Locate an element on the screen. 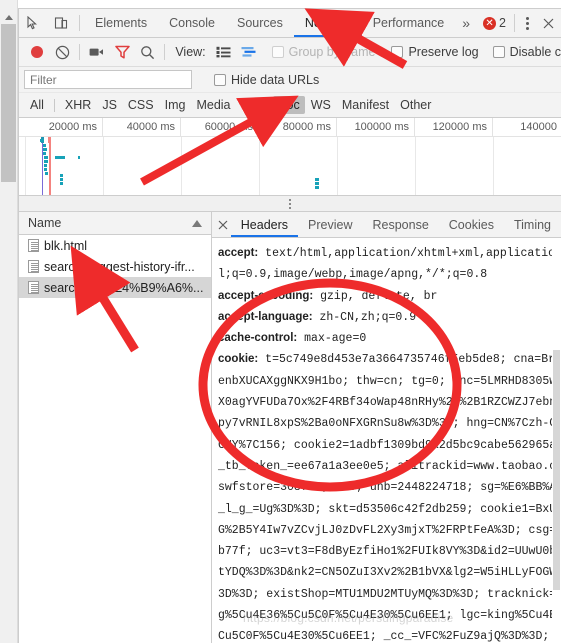 The width and height of the screenshot is (561, 643). preserve-log-checkbox: Preserve log is located at coordinates (435, 52).